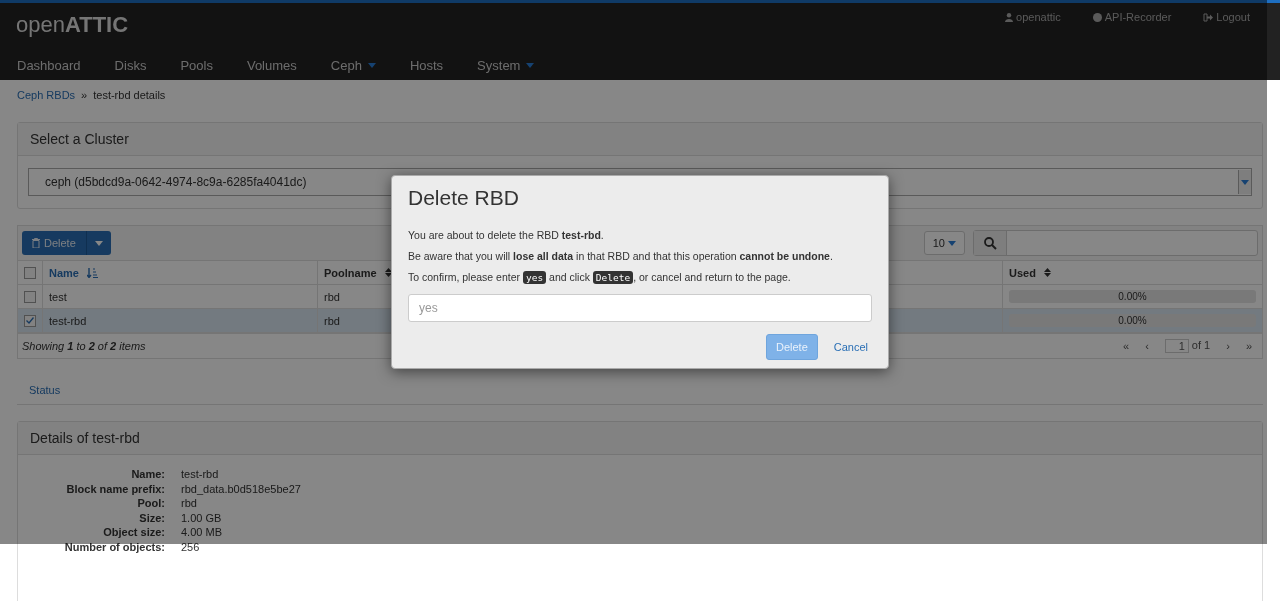  Describe the element at coordinates (1176, 346) in the screenshot. I see `page-field: 1` at that location.